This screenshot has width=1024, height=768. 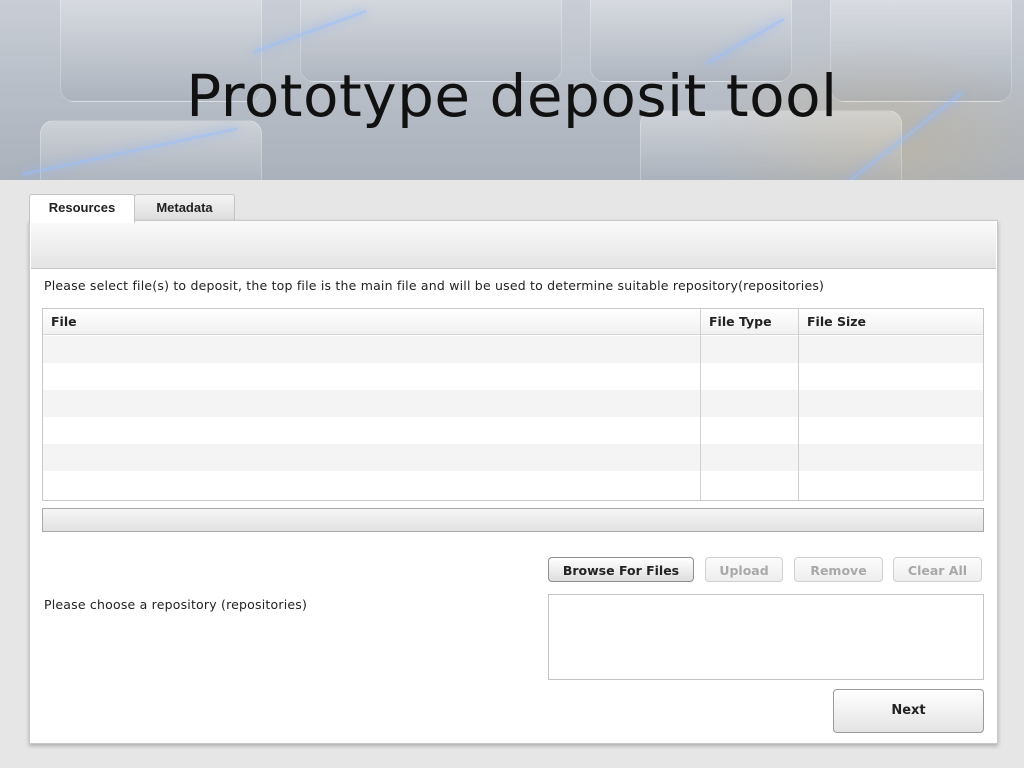 What do you see at coordinates (82, 208) in the screenshot?
I see `tab-resources: Resources` at bounding box center [82, 208].